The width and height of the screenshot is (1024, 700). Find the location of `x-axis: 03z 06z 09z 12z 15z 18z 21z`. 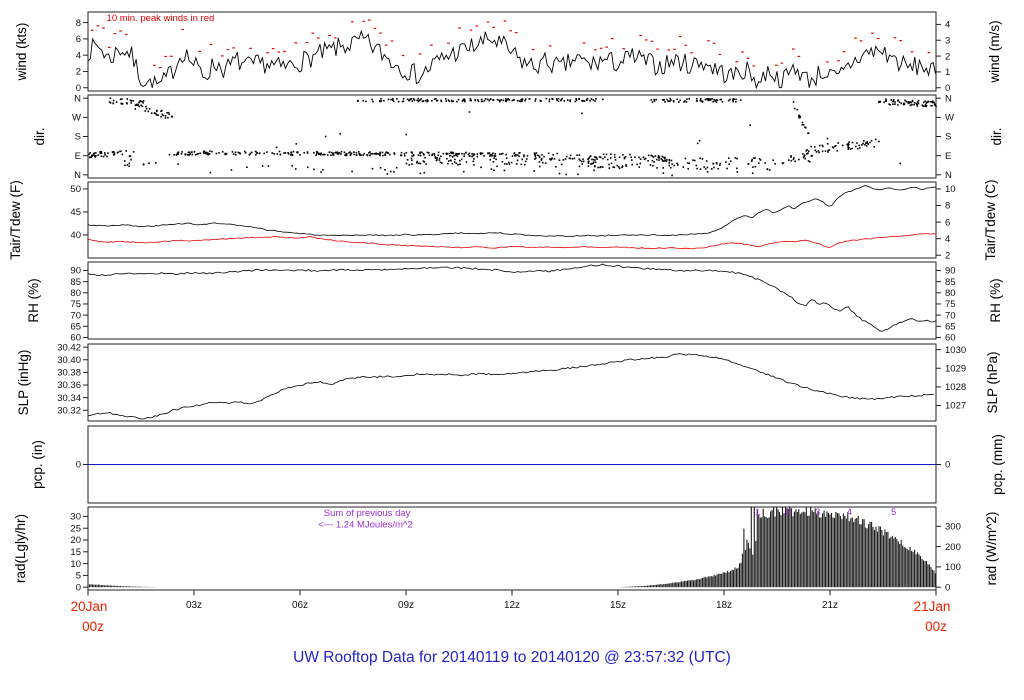

x-axis: 03z 06z 09z 12z 15z 18z 21z is located at coordinates (512, 600).